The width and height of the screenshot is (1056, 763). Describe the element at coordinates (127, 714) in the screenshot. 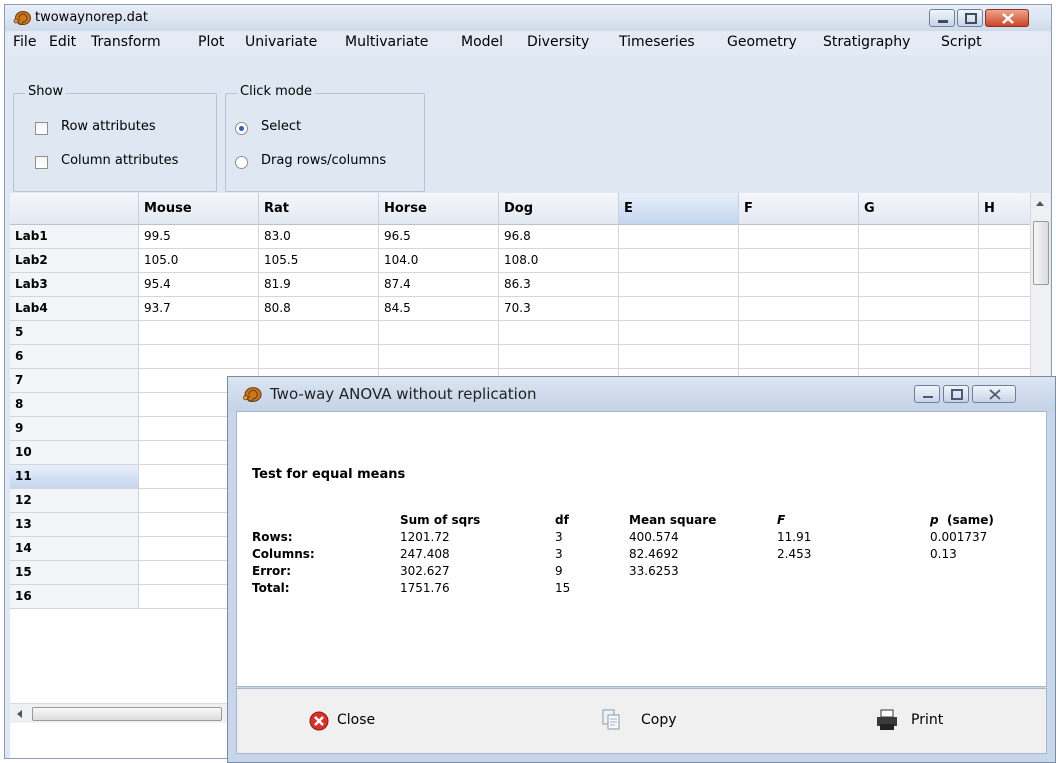

I see `horizontal-scroll-thumb` at that location.